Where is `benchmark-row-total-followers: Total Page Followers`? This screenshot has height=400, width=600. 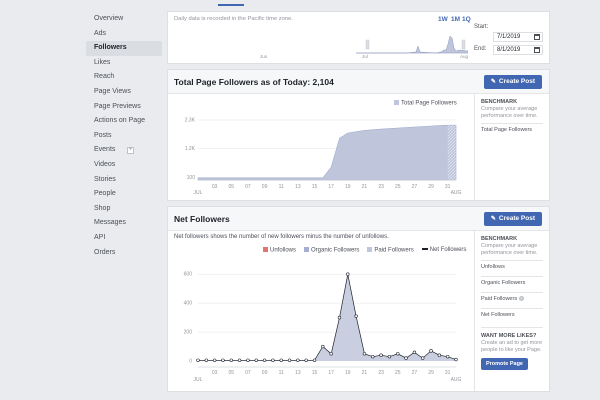
benchmark-row-total-followers: Total Page Followers is located at coordinates (512, 129).